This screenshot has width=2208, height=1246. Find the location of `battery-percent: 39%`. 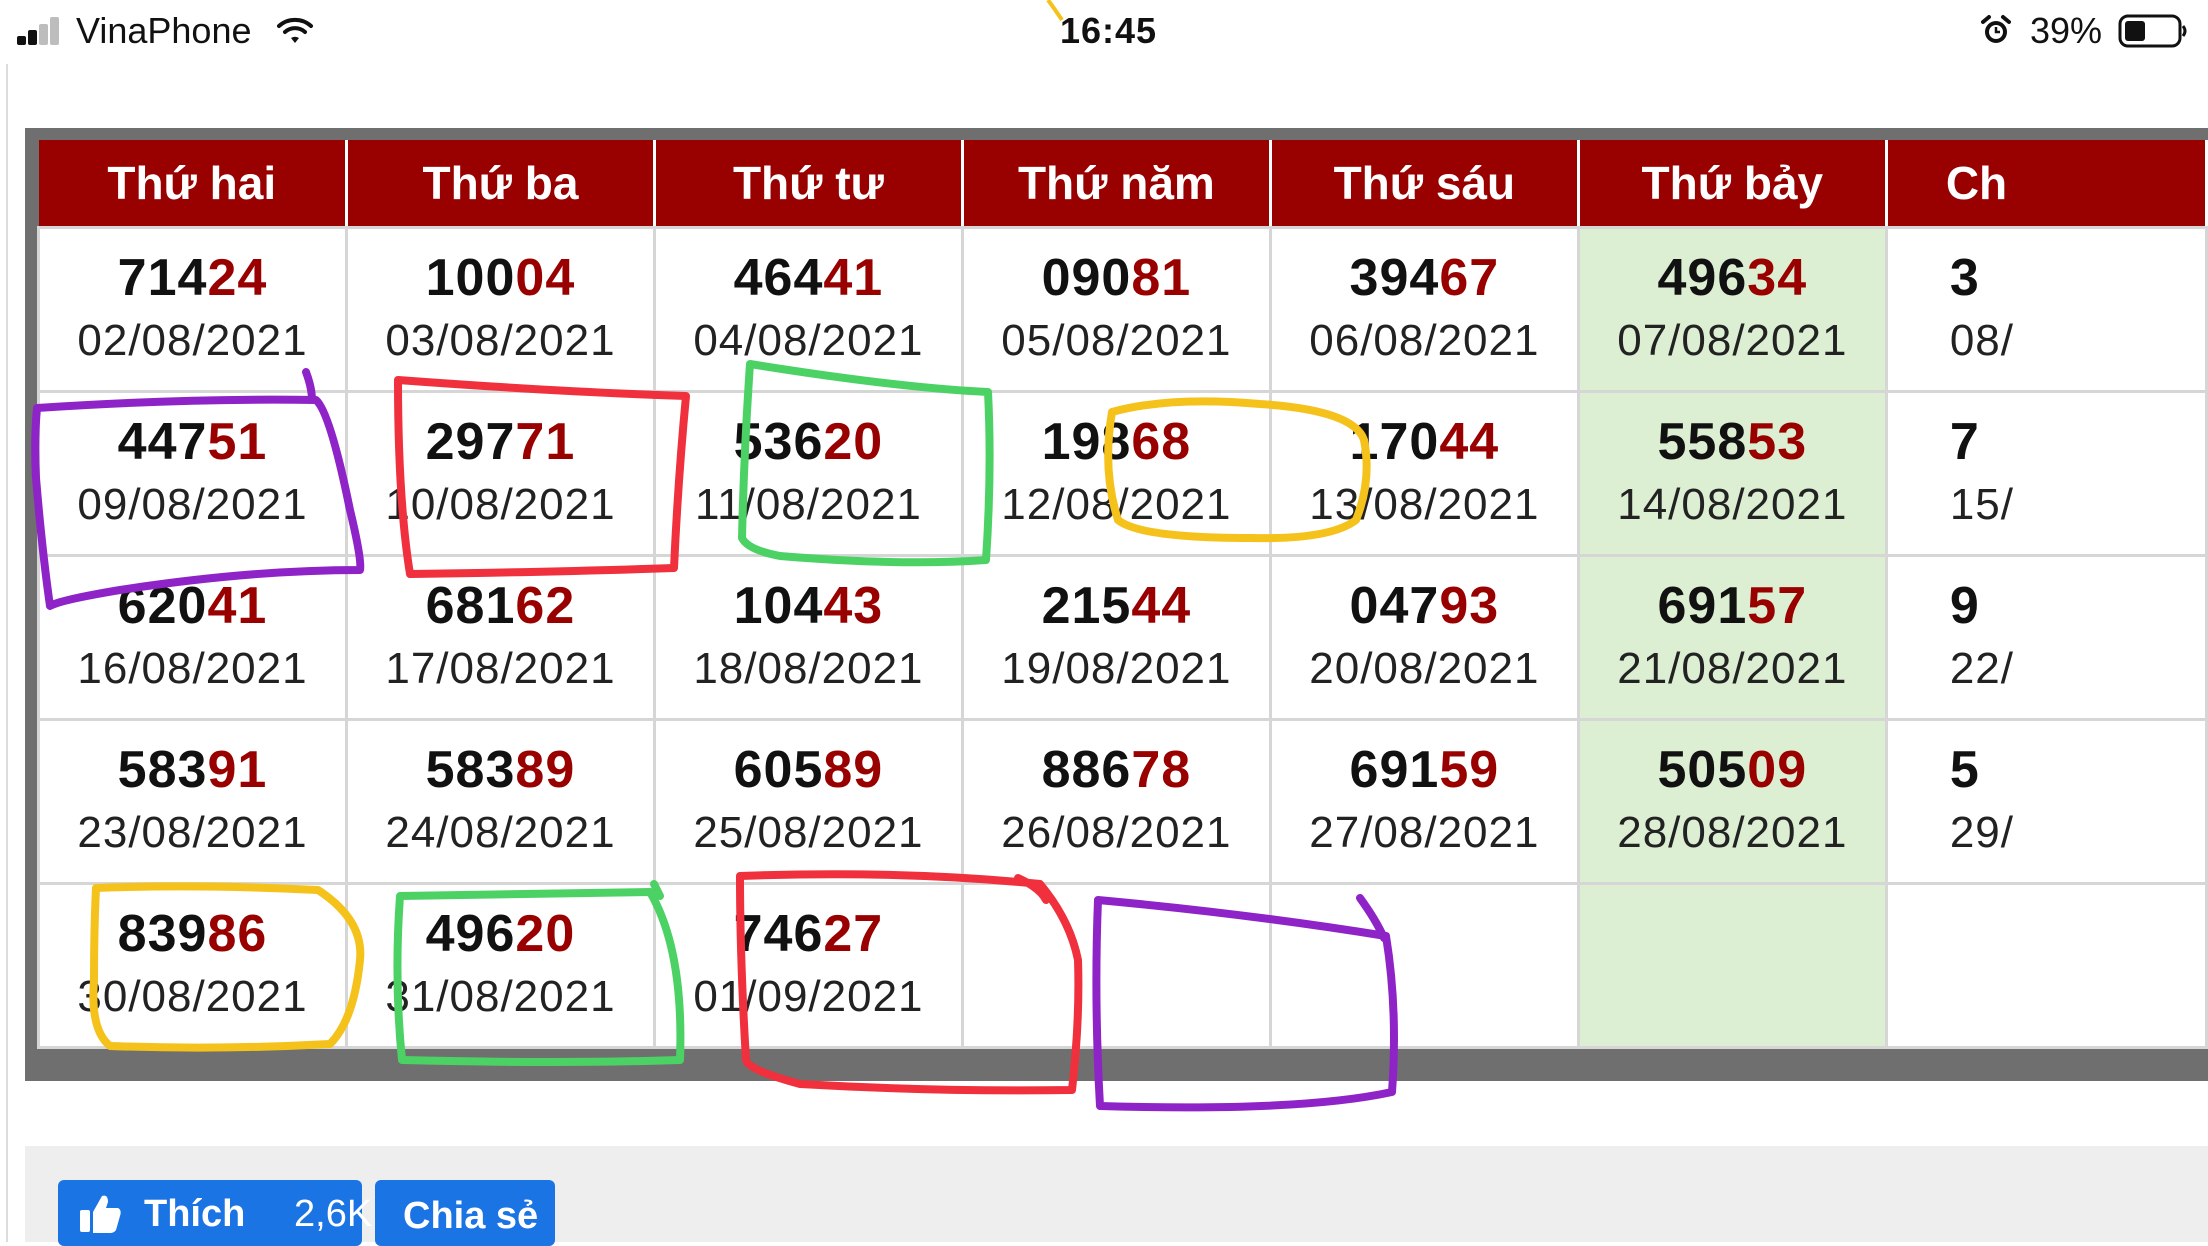

battery-percent: 39% is located at coordinates (2066, 30).